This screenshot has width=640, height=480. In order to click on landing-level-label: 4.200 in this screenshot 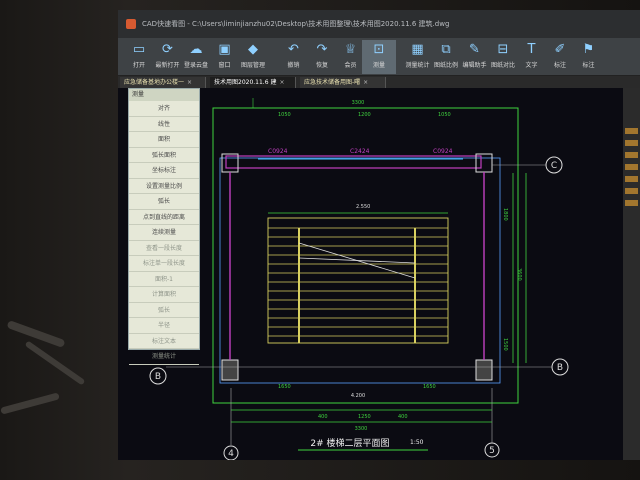, I will do `click(358, 396)`.